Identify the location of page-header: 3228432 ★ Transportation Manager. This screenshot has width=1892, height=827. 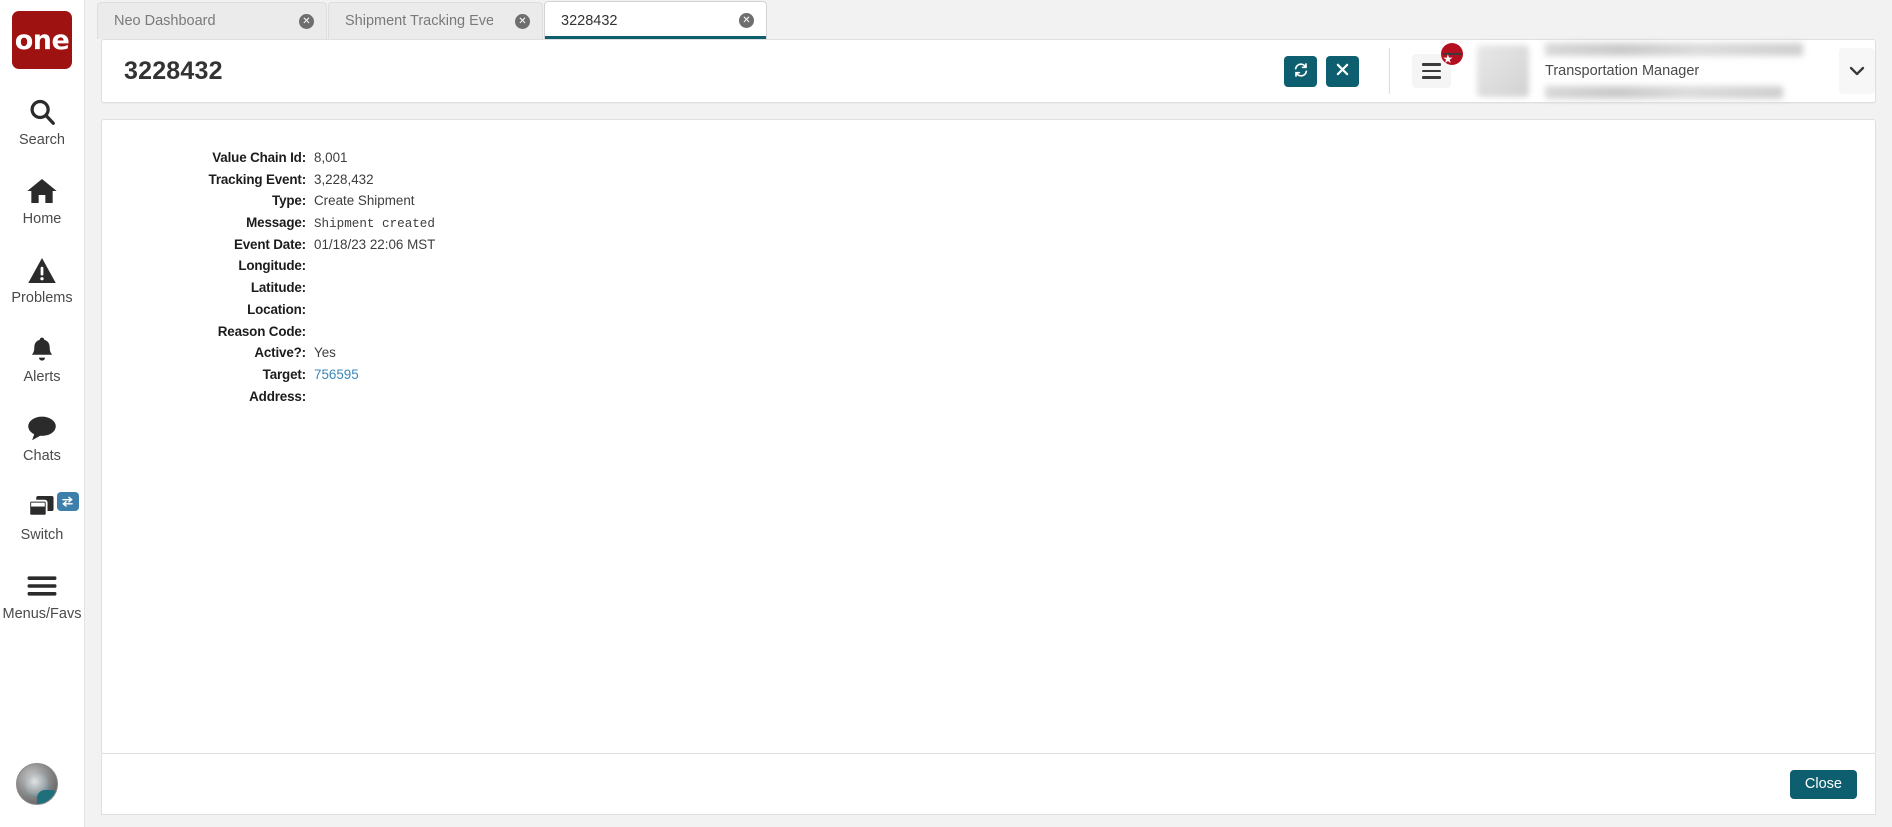
(988, 71).